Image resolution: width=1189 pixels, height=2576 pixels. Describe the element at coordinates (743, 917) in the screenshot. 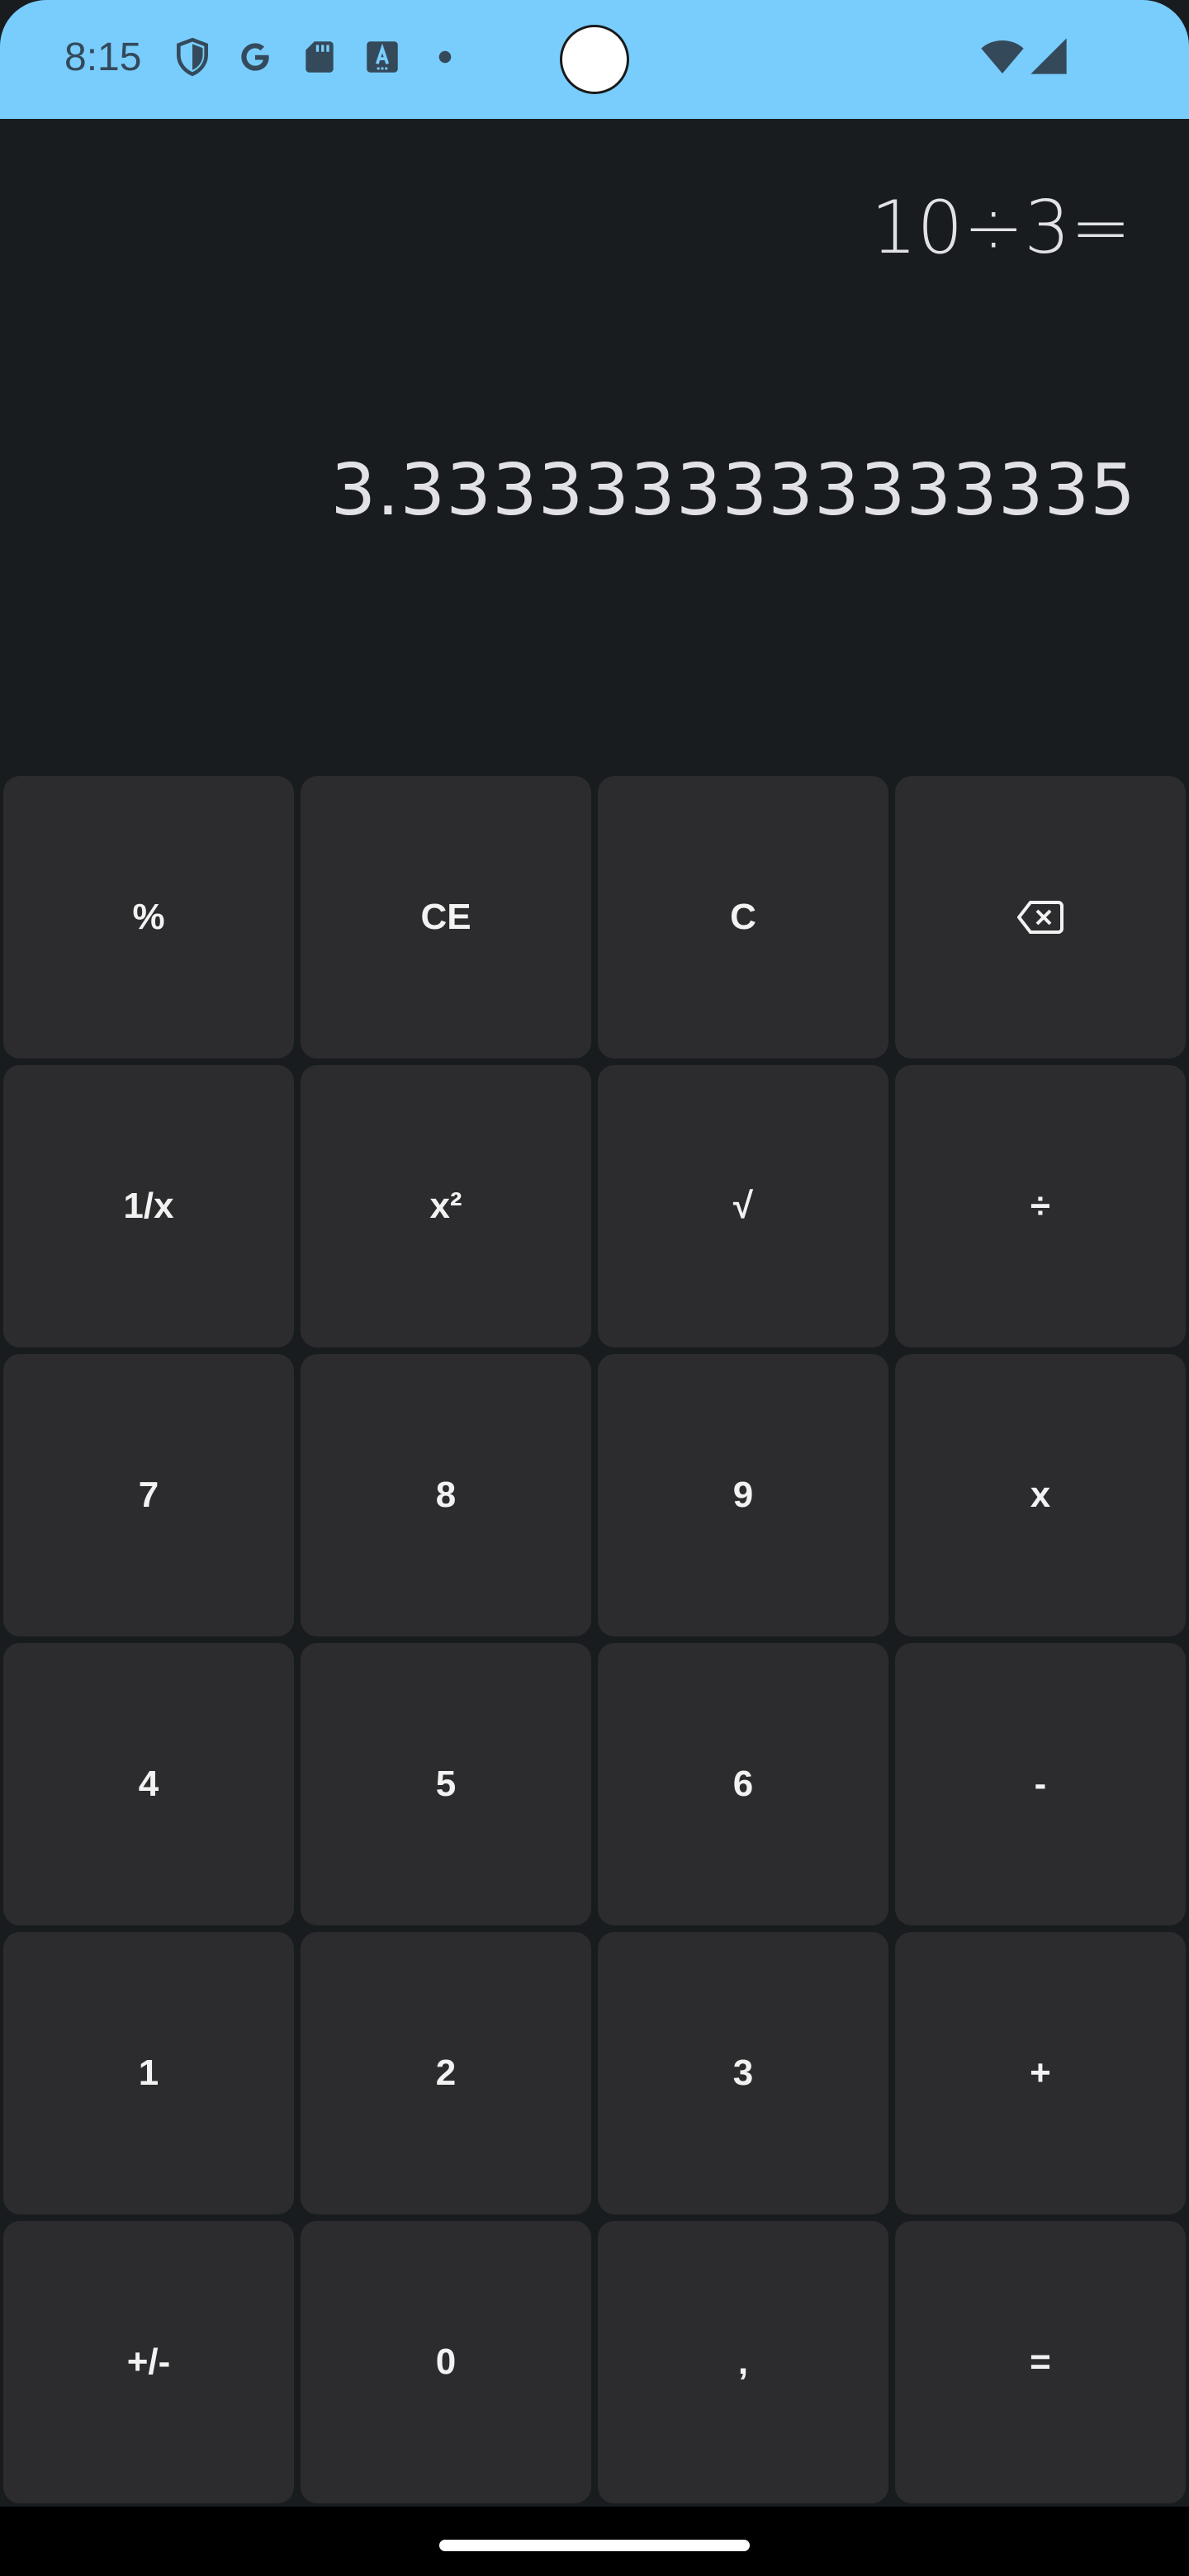

I see `clear-key: C` at that location.